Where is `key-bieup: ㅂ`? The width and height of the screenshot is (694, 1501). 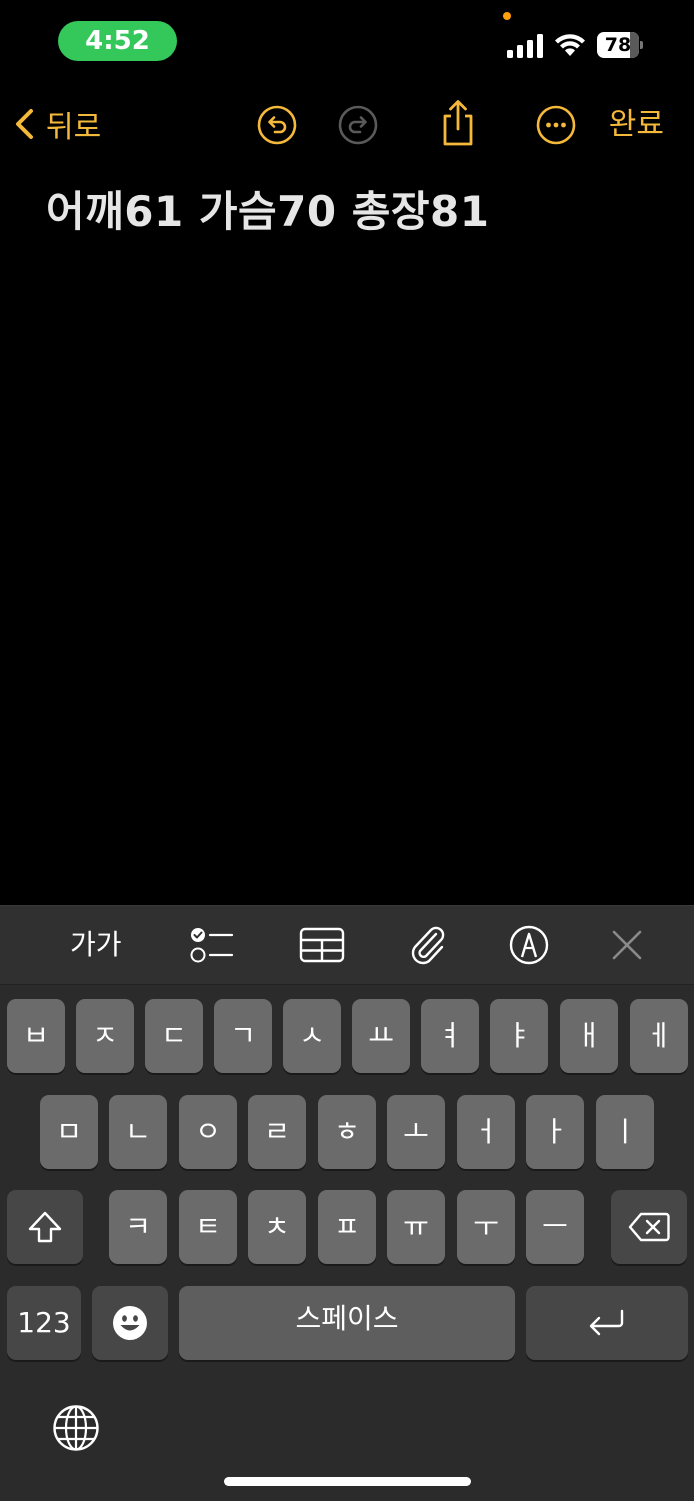 key-bieup: ㅂ is located at coordinates (36, 1036).